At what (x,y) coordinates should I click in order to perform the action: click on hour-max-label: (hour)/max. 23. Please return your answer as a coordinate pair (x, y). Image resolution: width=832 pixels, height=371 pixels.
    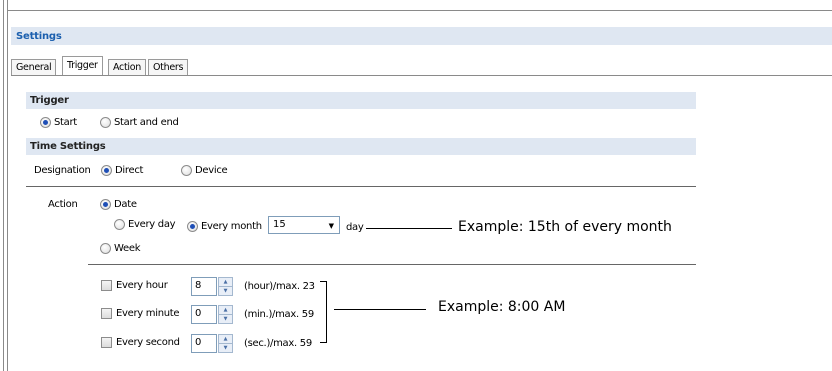
    Looking at the image, I should click on (279, 286).